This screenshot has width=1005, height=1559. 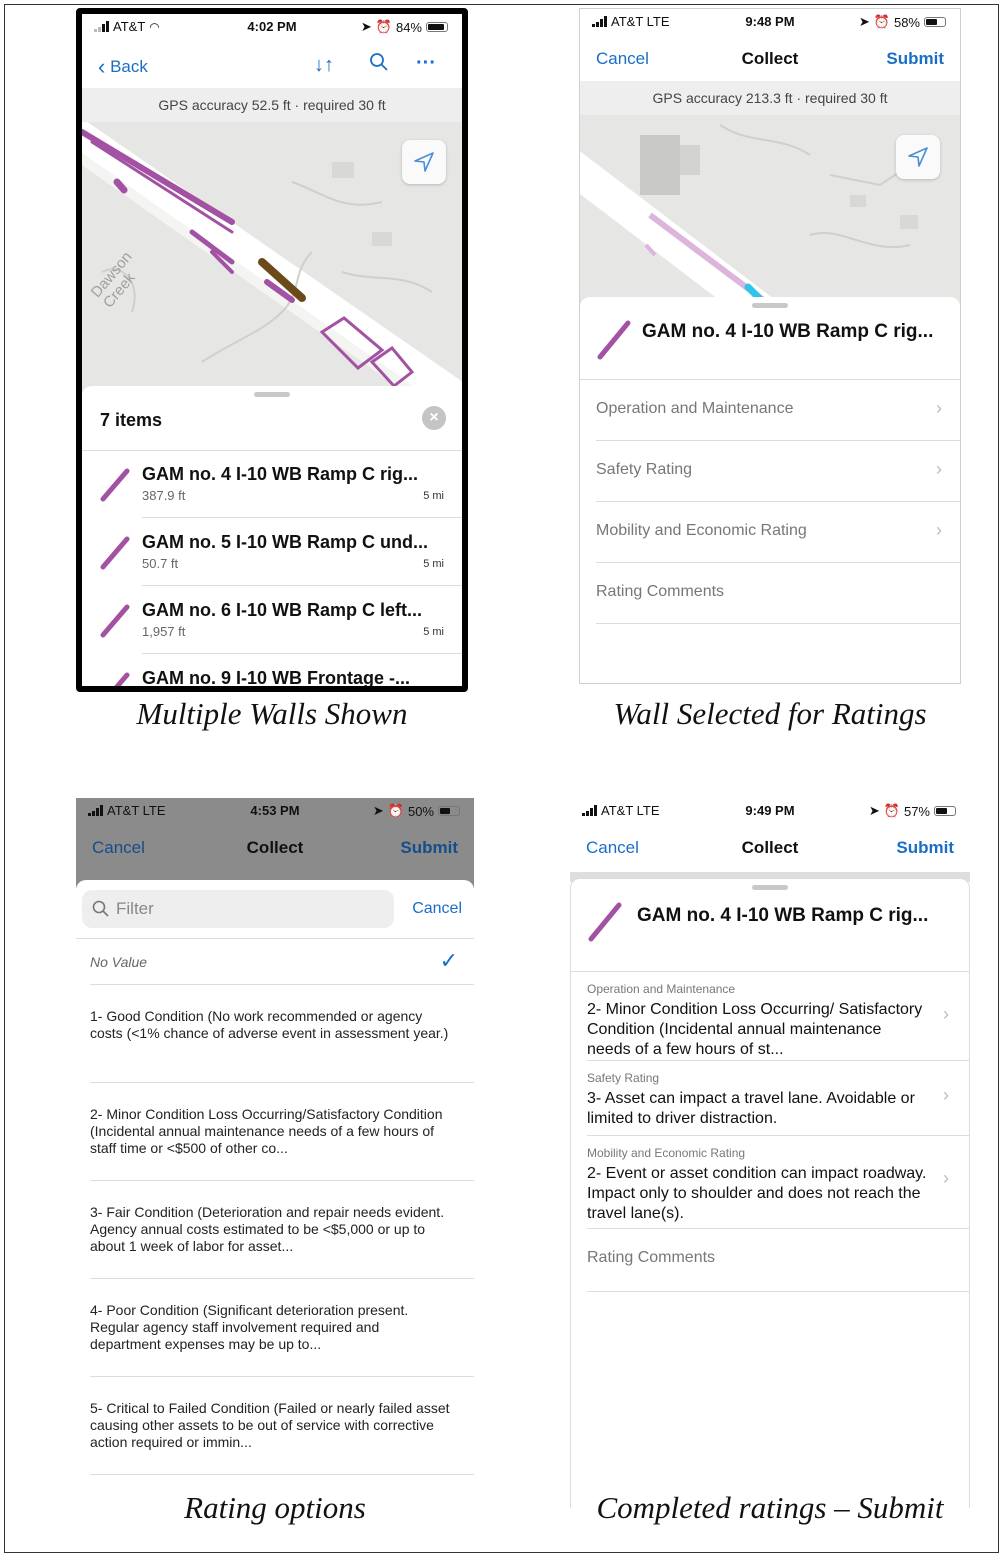 I want to click on map-view, so click(x=770, y=215).